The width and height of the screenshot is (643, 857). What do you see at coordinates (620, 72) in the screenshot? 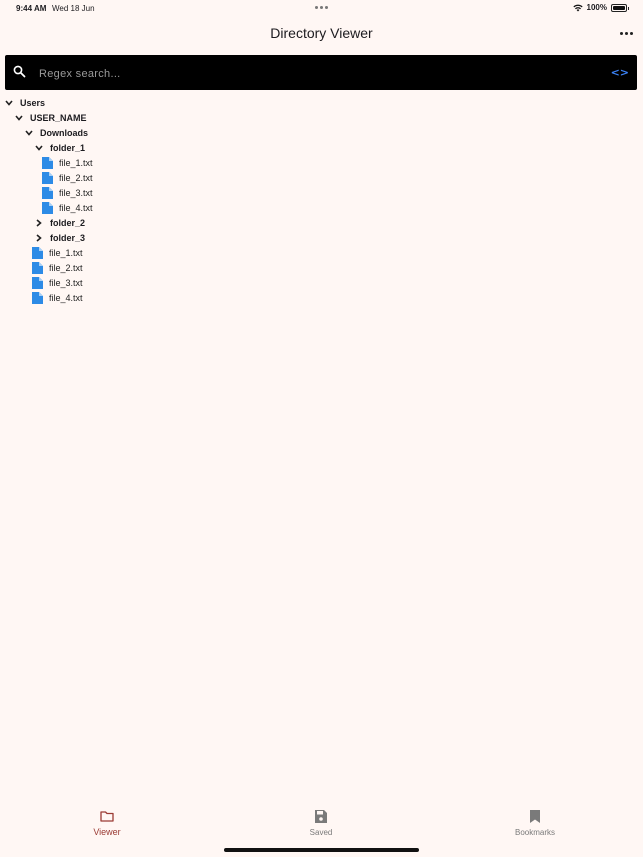
I see `code-brackets-icon: <>` at bounding box center [620, 72].